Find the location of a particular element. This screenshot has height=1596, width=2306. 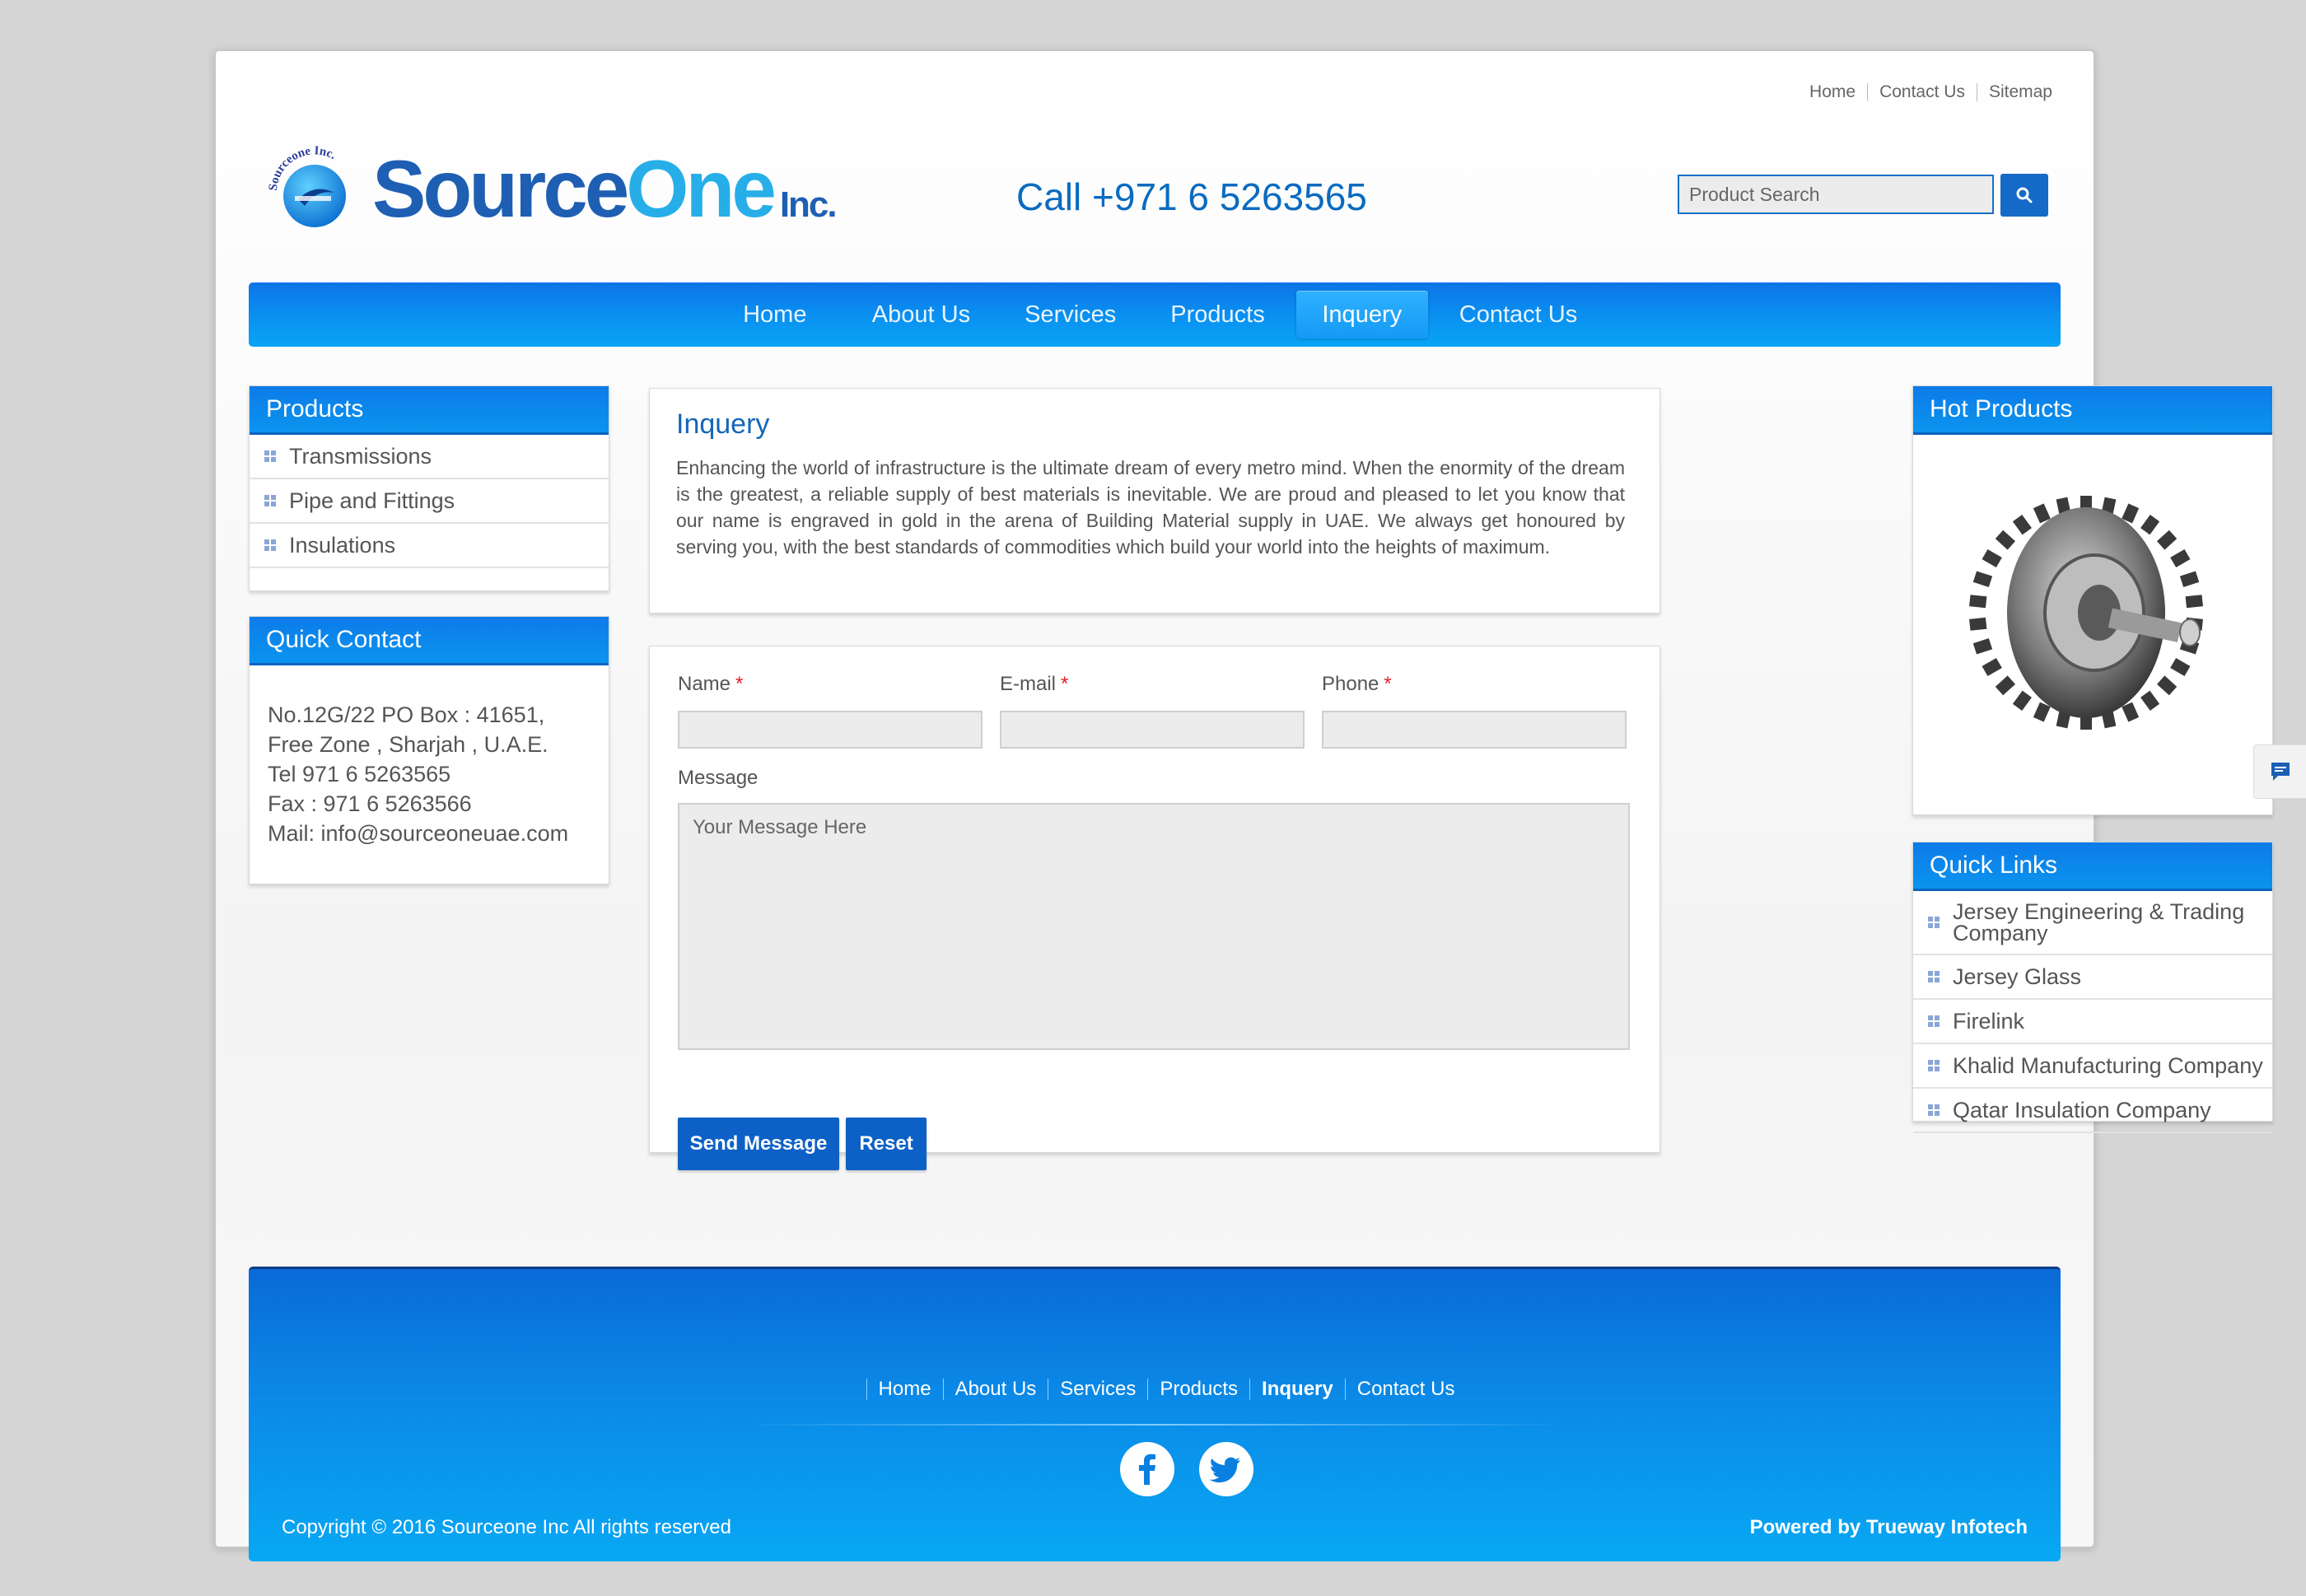

send-message-button: Send Message is located at coordinates (758, 1144).